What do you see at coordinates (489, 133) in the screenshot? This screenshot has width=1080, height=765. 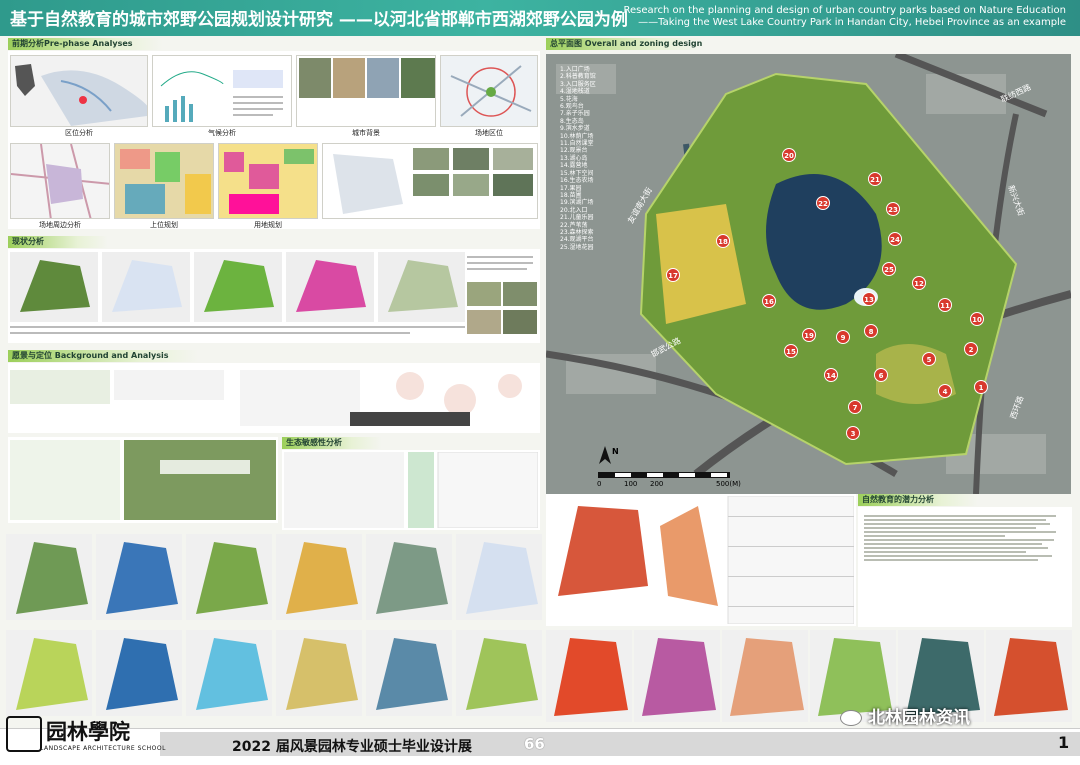 I see `caption-site-location: 场地区位` at bounding box center [489, 133].